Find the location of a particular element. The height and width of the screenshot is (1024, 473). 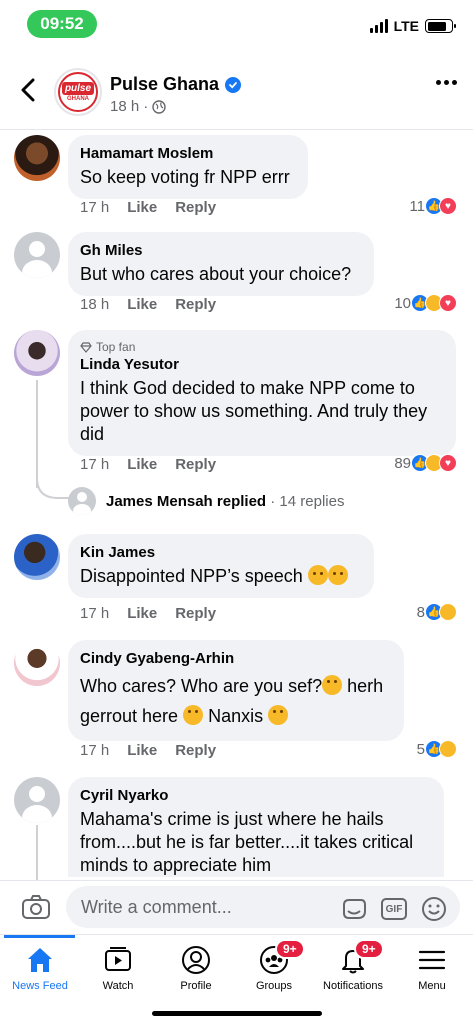

comment-time: 18 h is located at coordinates (95, 304).